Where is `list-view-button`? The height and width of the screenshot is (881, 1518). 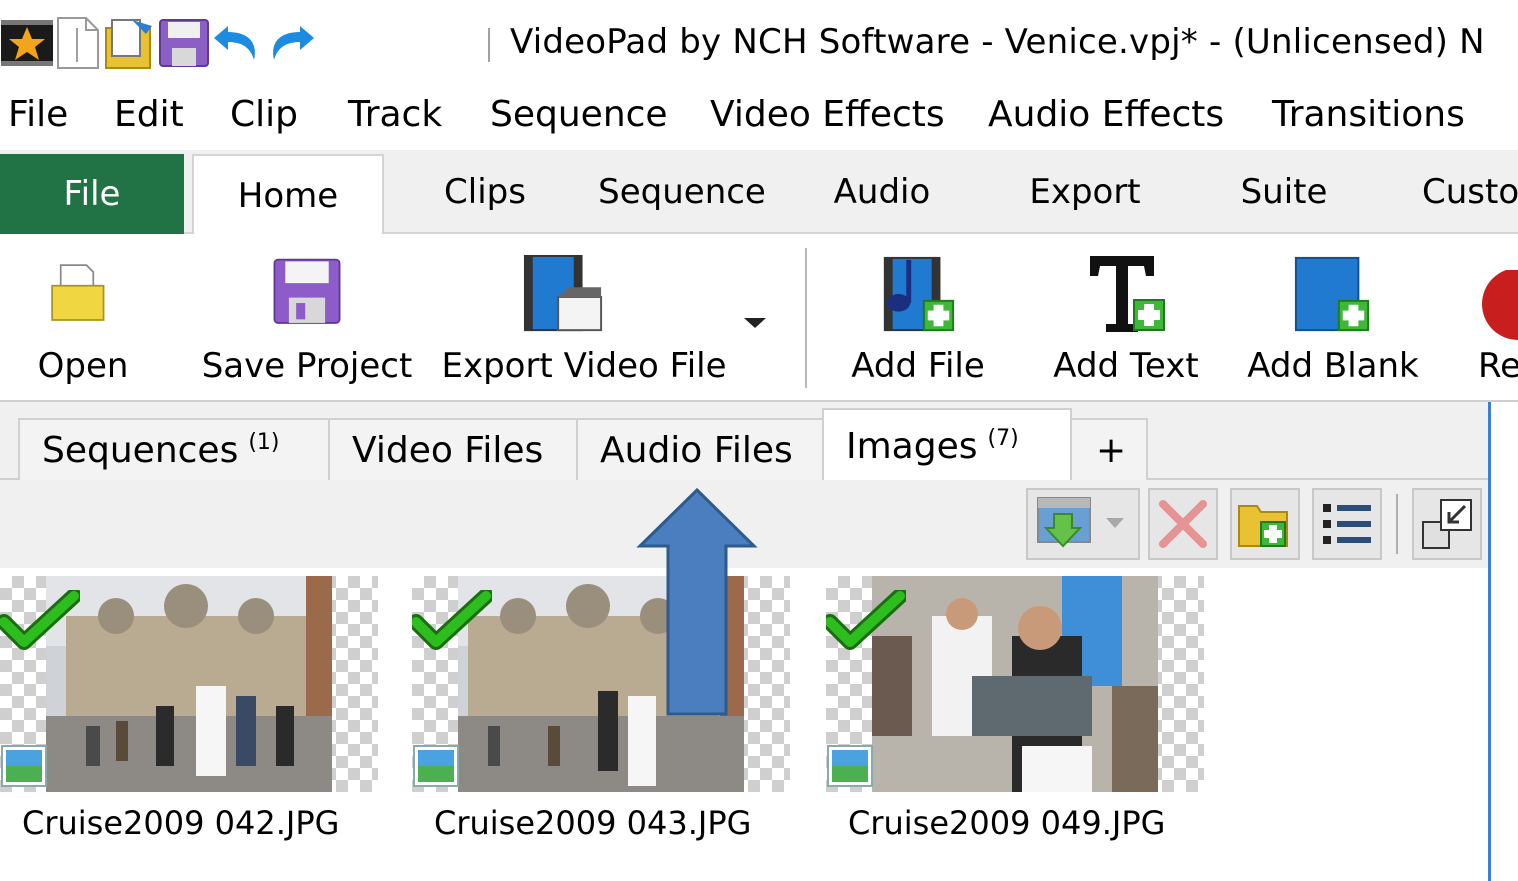
list-view-button is located at coordinates (1347, 524).